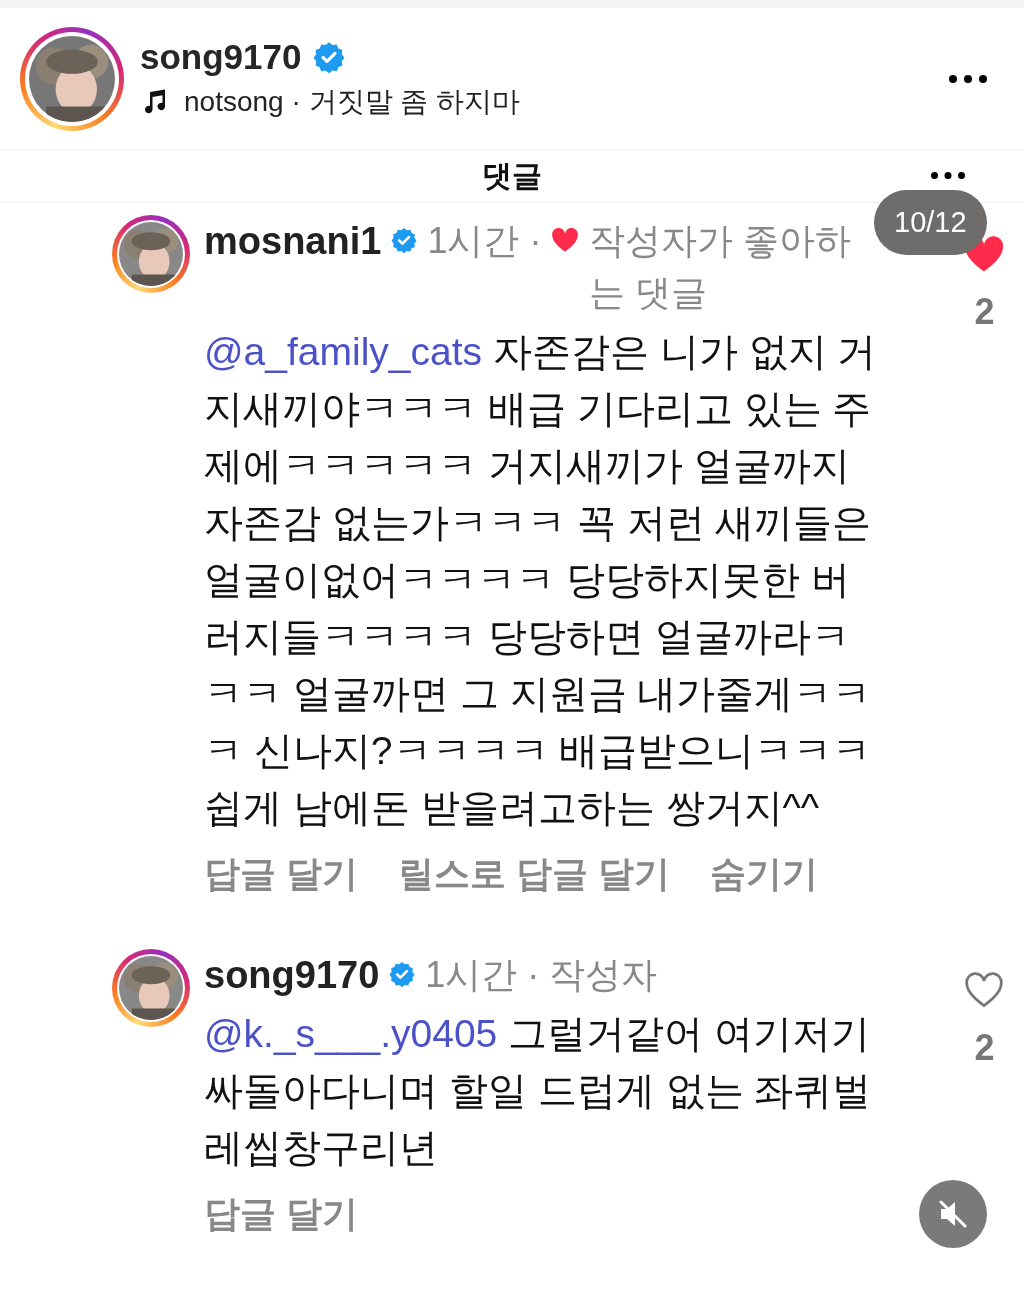 The width and height of the screenshot is (1024, 1298). I want to click on audio-track: notsong · 거짓말 좀 하지마, so click(352, 101).